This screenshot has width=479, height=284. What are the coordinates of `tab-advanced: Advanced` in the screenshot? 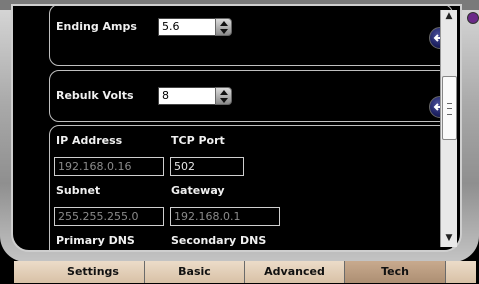 It's located at (295, 272).